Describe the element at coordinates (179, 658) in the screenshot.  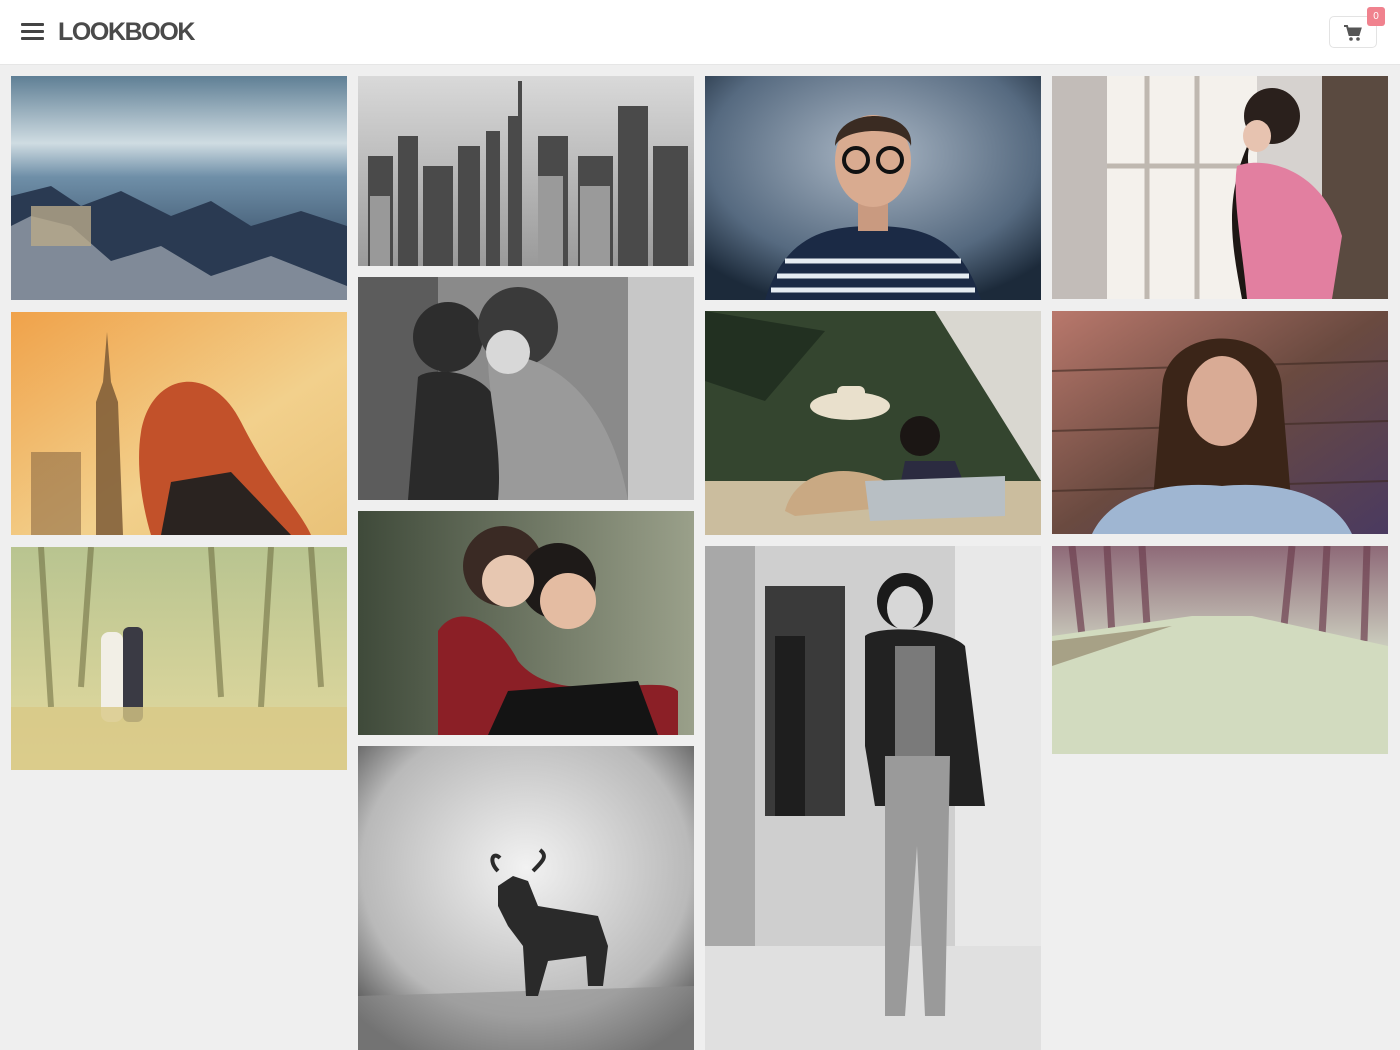
I see `gallery-photo-couple-meadow` at that location.